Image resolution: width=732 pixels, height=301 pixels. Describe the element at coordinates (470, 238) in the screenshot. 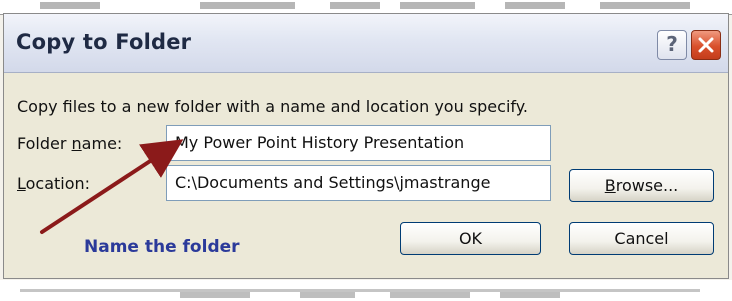

I see `ok-button: OK` at that location.